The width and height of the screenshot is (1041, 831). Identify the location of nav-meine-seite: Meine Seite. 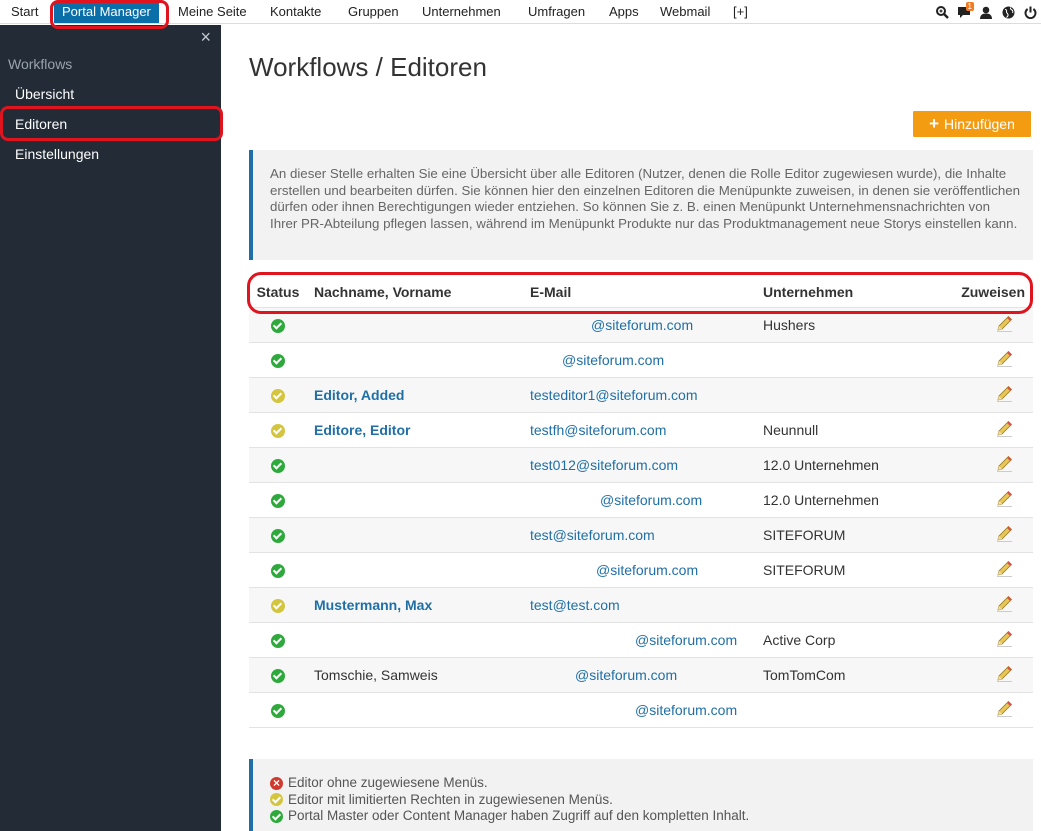
(212, 12).